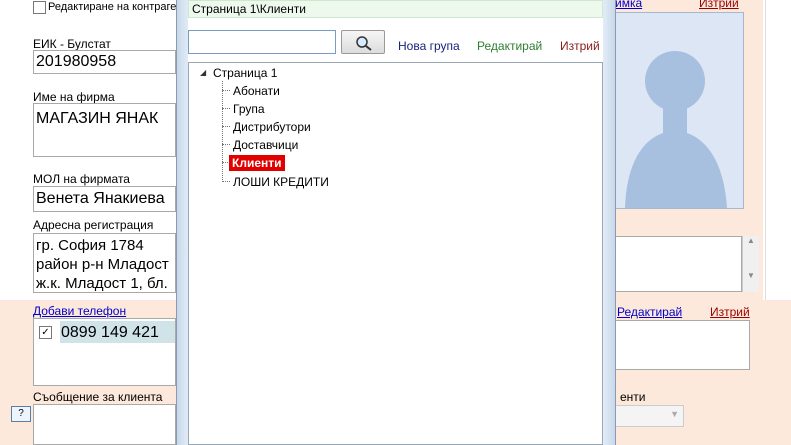 Image resolution: width=791 pixels, height=445 pixels. Describe the element at coordinates (429, 46) in the screenshot. I see `new-group-link: Нова група` at that location.